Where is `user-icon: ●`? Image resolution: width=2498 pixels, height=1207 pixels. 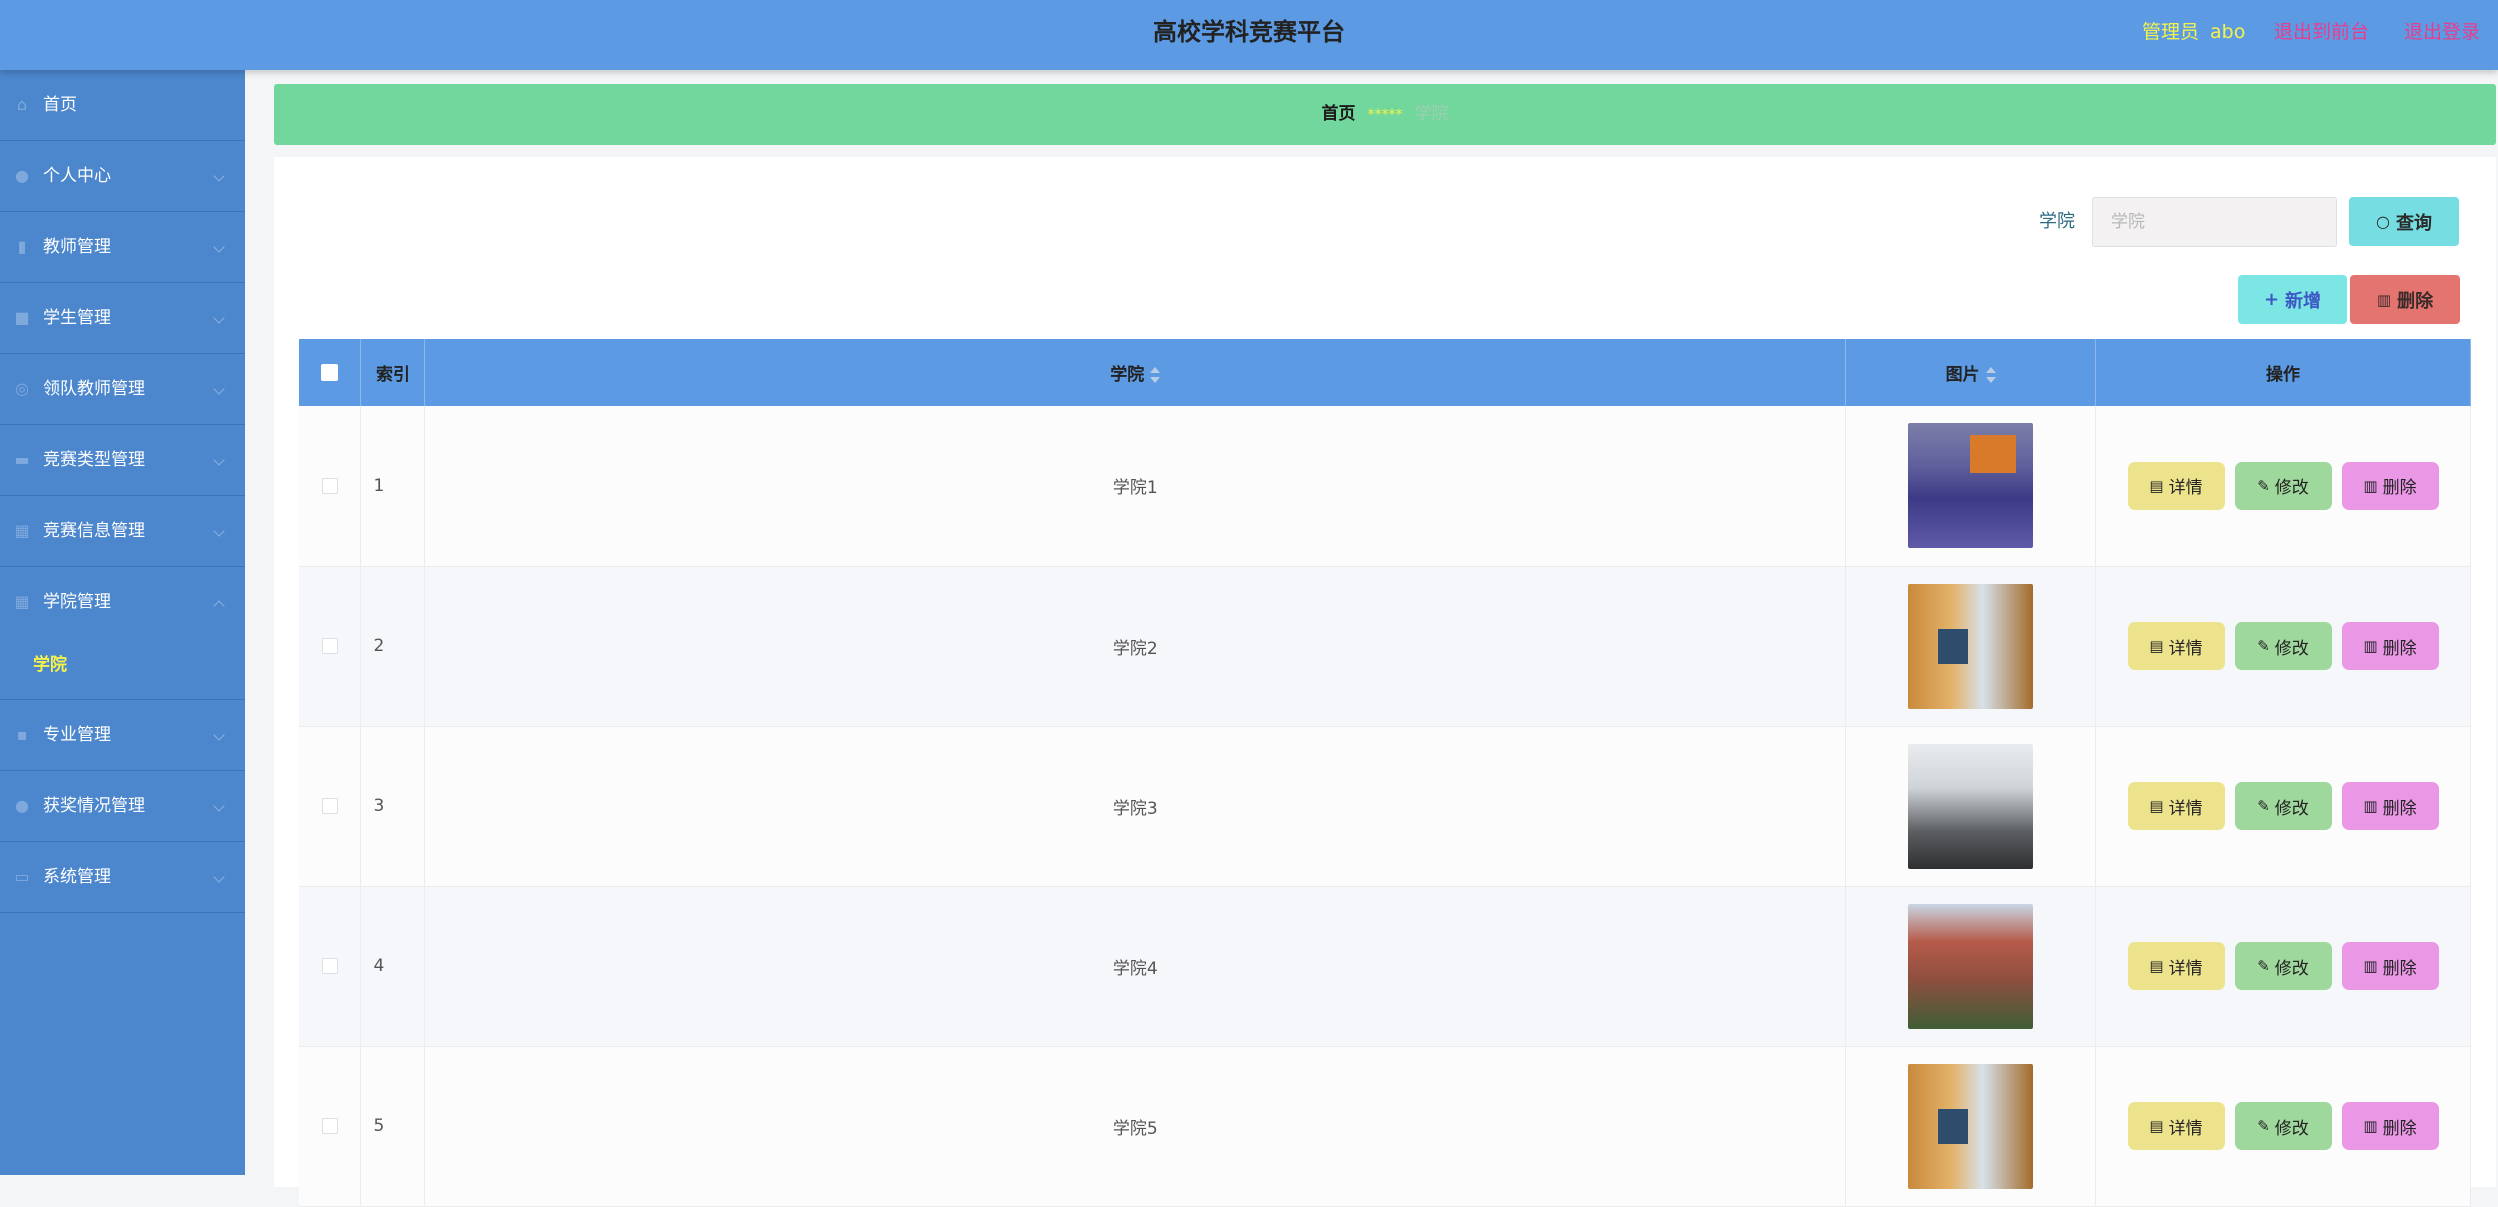 user-icon: ● is located at coordinates (22, 175).